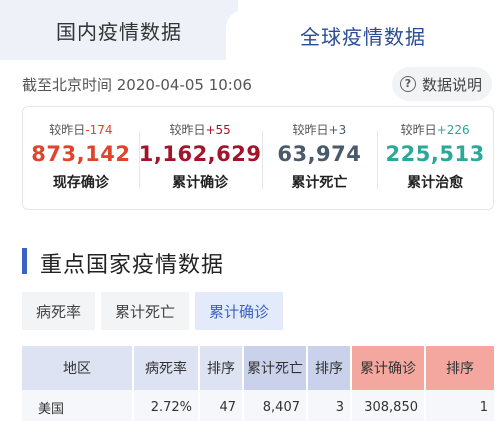  I want to click on delta-value: +226, so click(453, 130).